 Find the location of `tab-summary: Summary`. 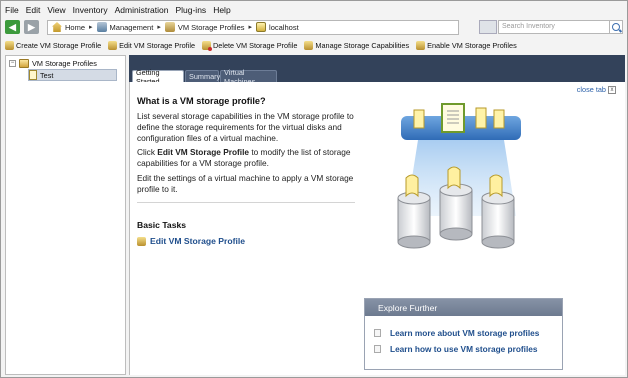

tab-summary: Summary is located at coordinates (202, 76).